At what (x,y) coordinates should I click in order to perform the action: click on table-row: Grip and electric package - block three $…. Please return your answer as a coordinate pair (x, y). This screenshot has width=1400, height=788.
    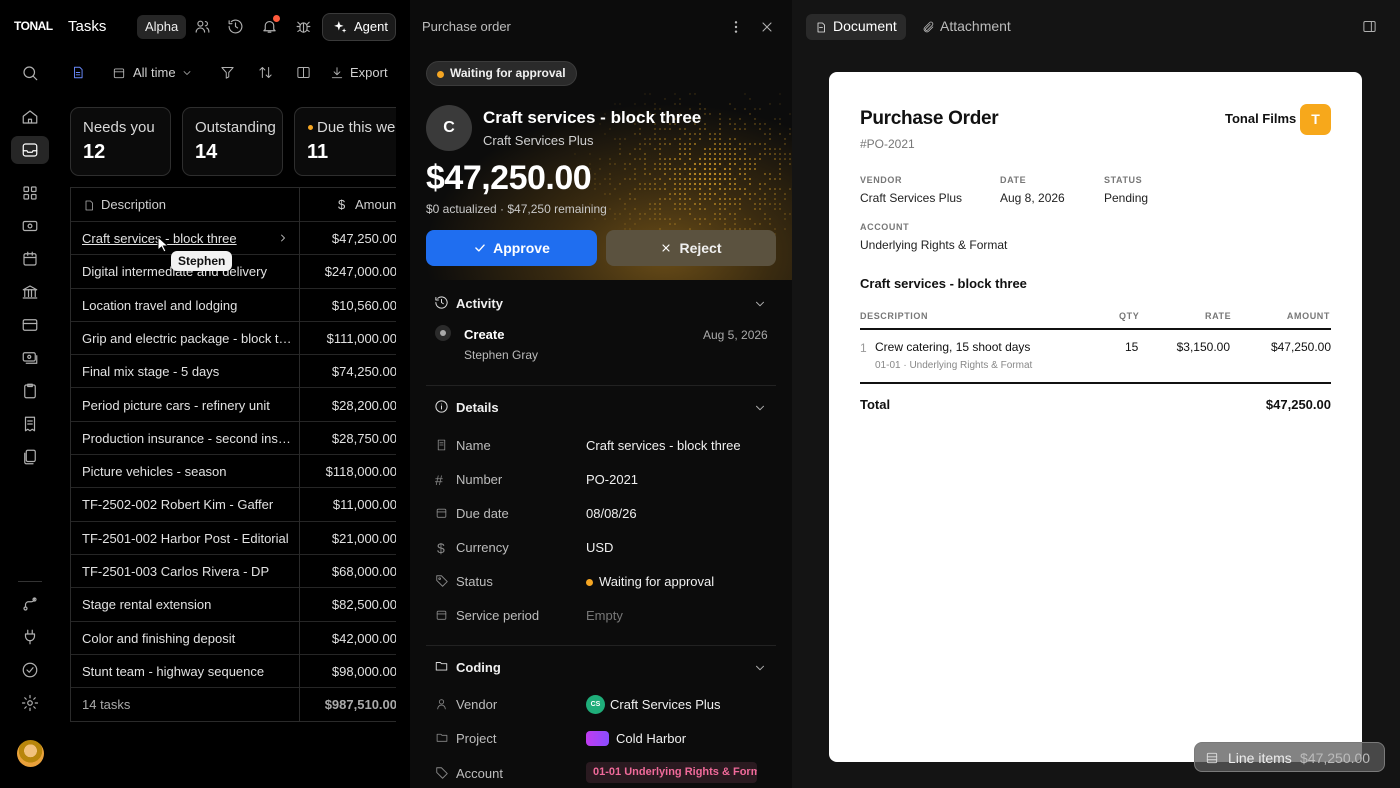
    Looking at the image, I should click on (233, 339).